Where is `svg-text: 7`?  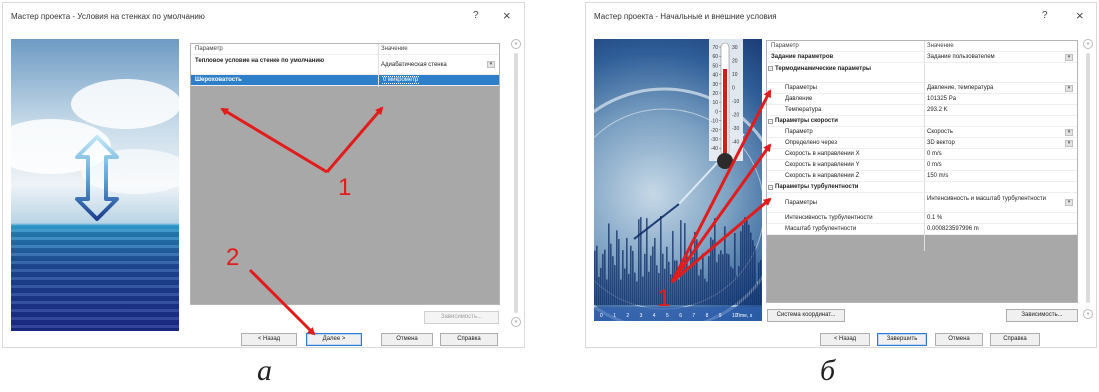
svg-text: 7 is located at coordinates (693, 316).